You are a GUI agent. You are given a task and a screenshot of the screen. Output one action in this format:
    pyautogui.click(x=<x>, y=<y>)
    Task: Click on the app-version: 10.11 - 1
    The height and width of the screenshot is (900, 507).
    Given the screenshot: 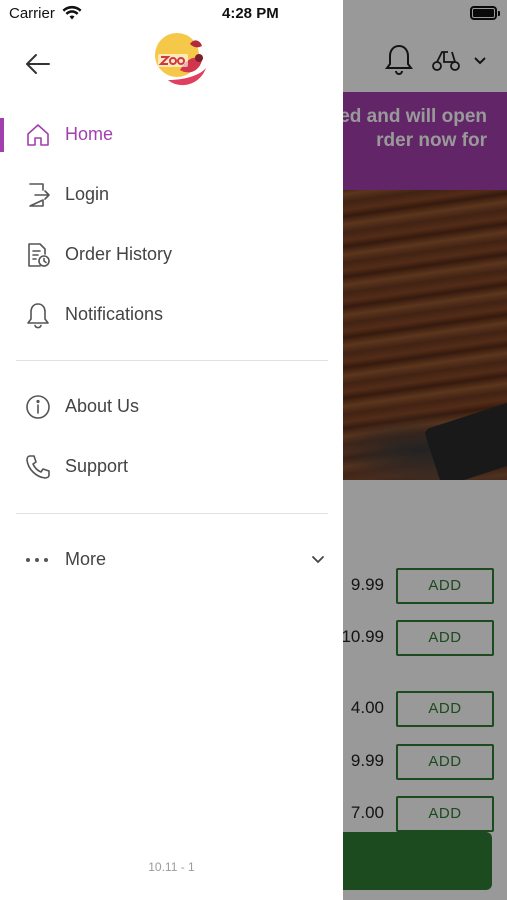 What is the action you would take?
    pyautogui.click(x=171, y=867)
    